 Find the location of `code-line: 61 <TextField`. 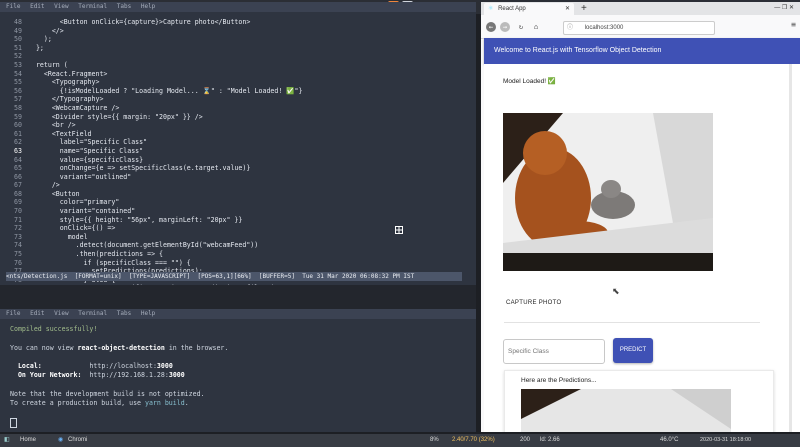

code-line: 61 <TextField is located at coordinates (238, 134).